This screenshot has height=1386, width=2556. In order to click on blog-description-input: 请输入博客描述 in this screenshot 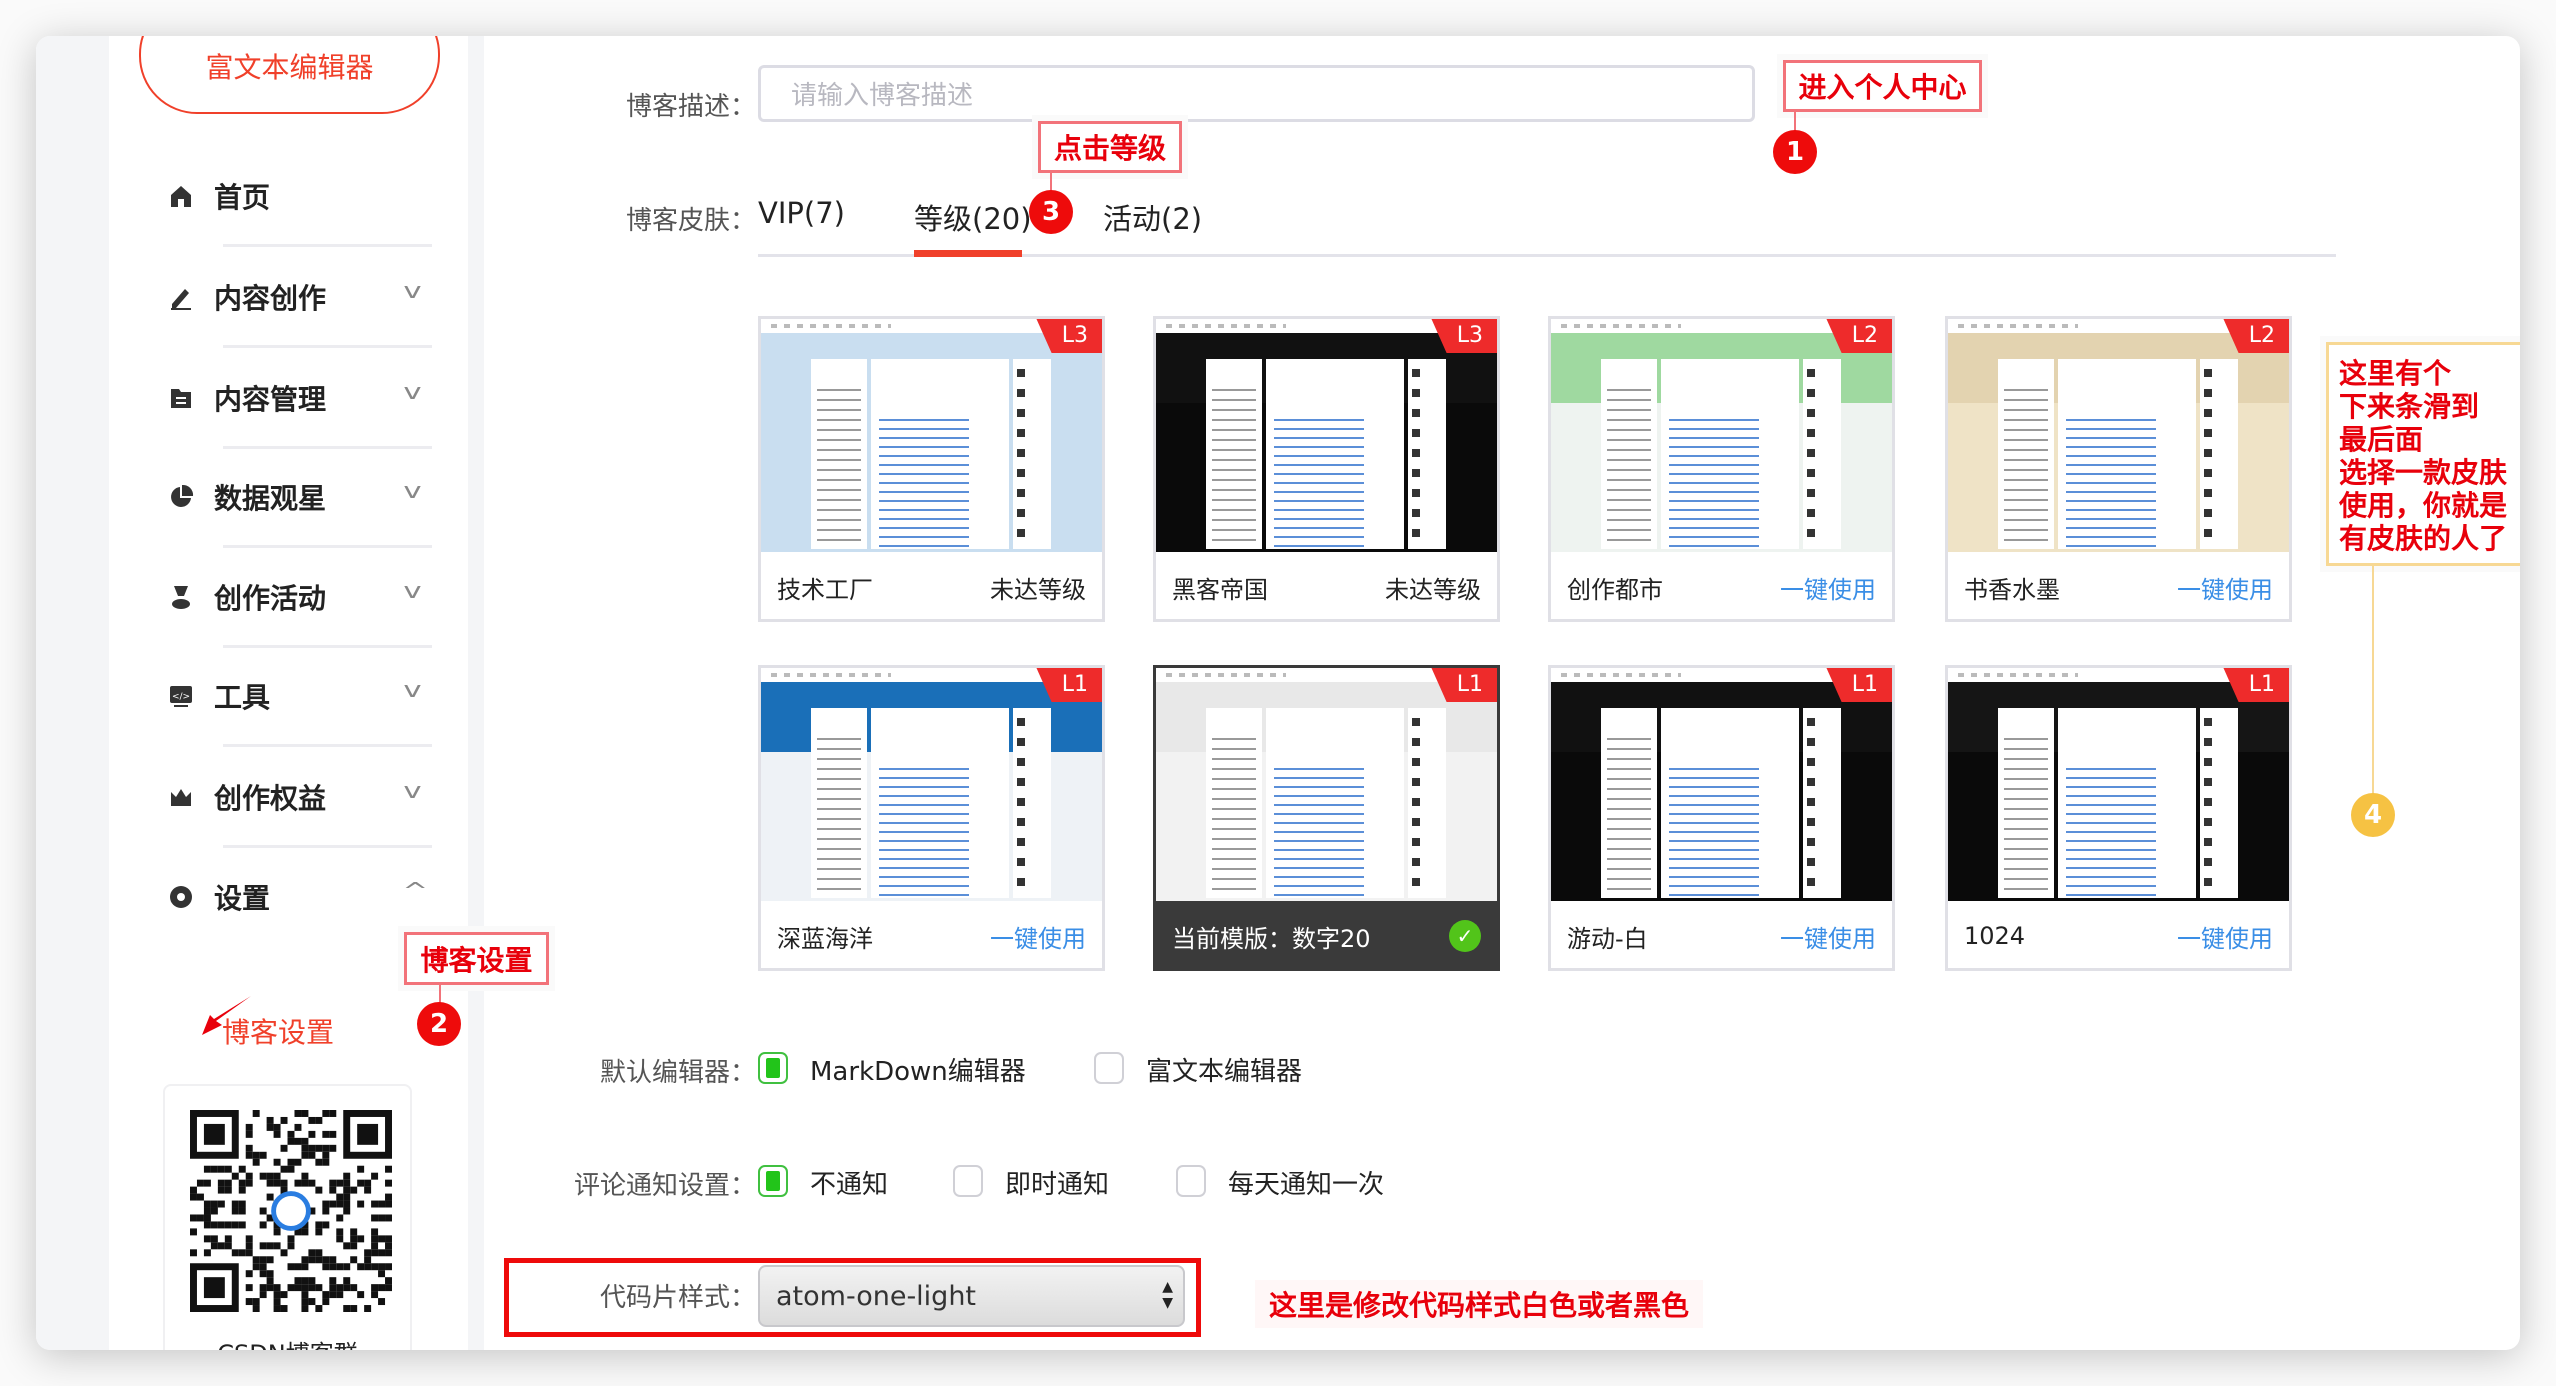, I will do `click(1256, 93)`.